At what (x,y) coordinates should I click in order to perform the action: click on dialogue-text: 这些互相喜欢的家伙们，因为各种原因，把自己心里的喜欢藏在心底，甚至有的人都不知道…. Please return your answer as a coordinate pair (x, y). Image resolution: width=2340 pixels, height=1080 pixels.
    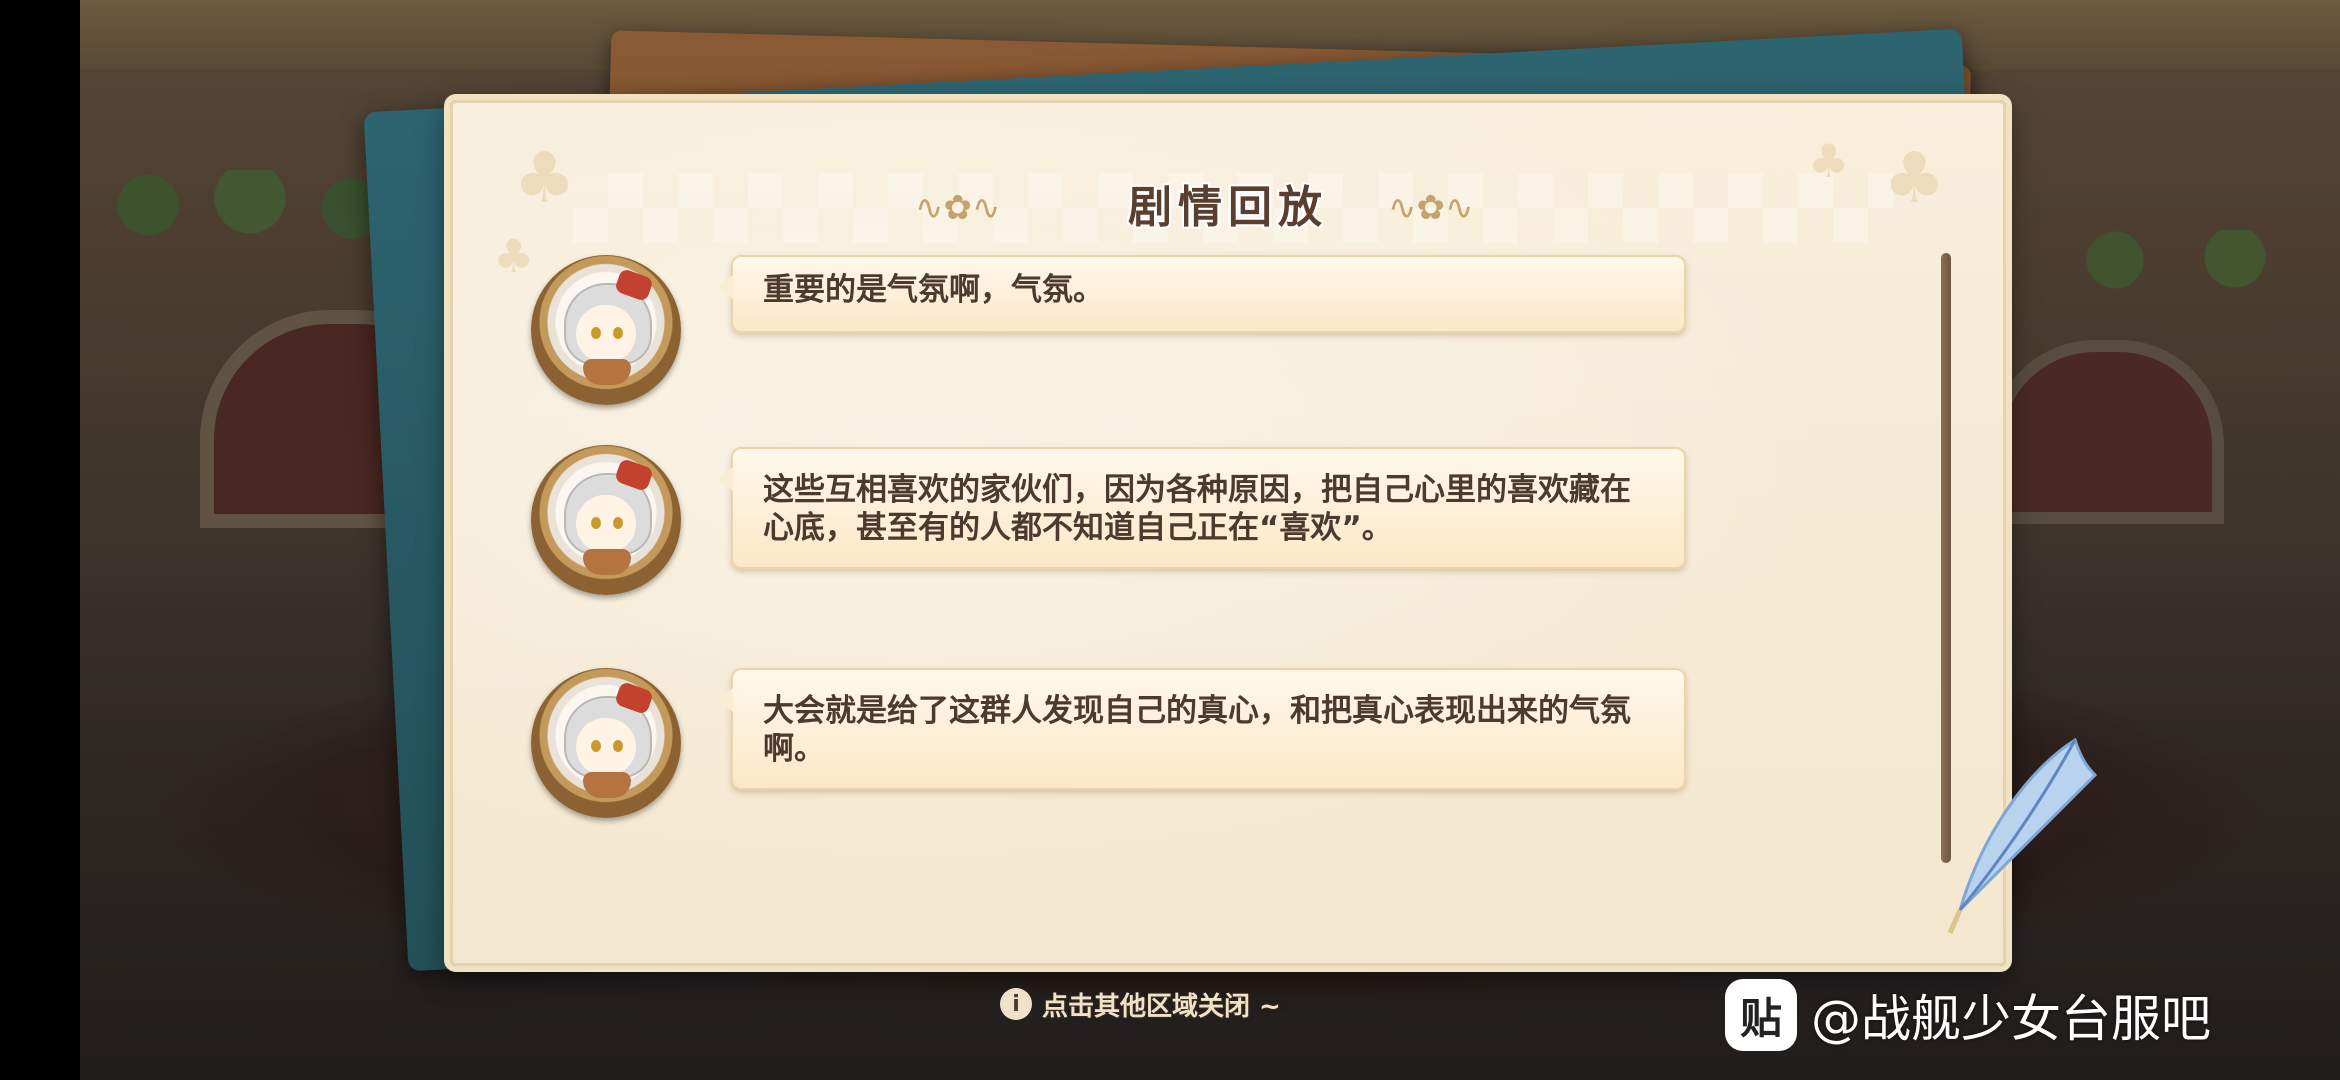
    Looking at the image, I should click on (1197, 509).